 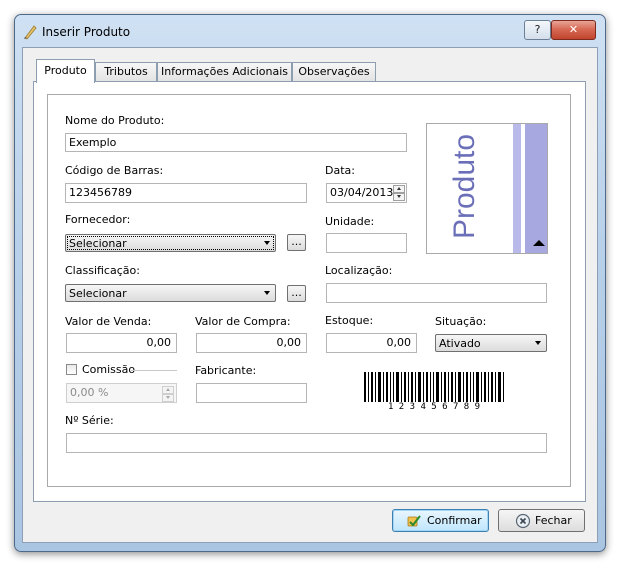 What do you see at coordinates (573, 30) in the screenshot?
I see `close-window-button: ✕` at bounding box center [573, 30].